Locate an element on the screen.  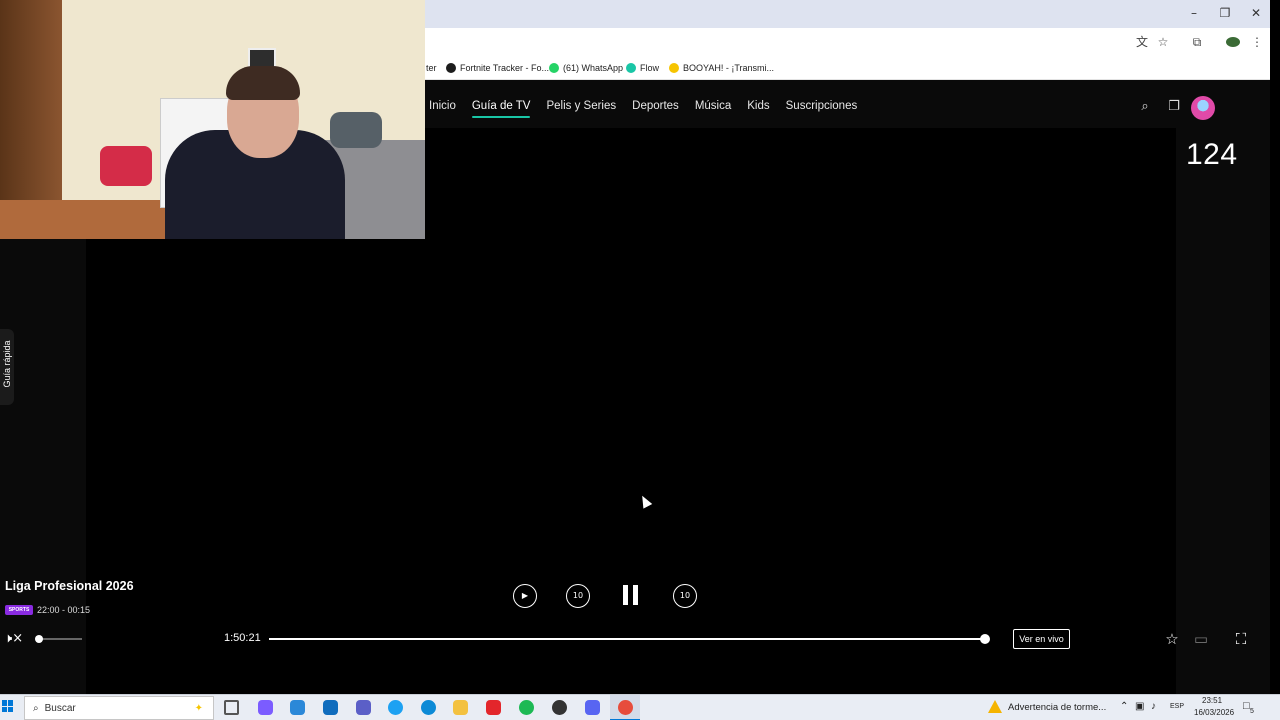
program-info: SPORTS 22:00 - 00:15 is located at coordinates (47, 610).